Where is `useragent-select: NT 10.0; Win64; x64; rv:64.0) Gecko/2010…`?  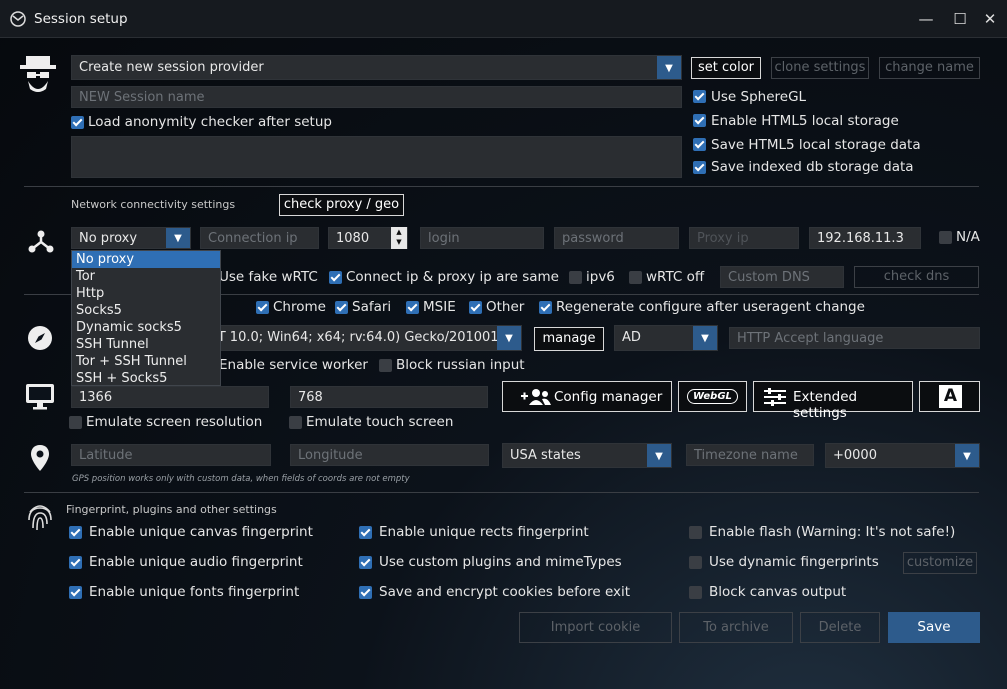
useragent-select: NT 10.0; Win64; x64; rv:64.0) Gecko/2010… is located at coordinates (361, 338).